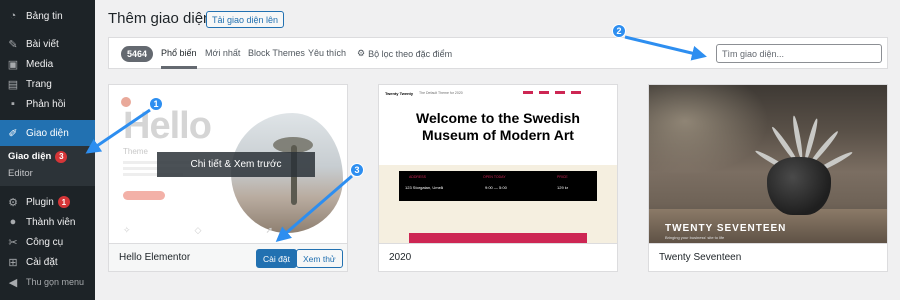 The height and width of the screenshot is (300, 900). Describe the element at coordinates (137, 54) in the screenshot. I see `theme-count-badge: 5464` at that location.